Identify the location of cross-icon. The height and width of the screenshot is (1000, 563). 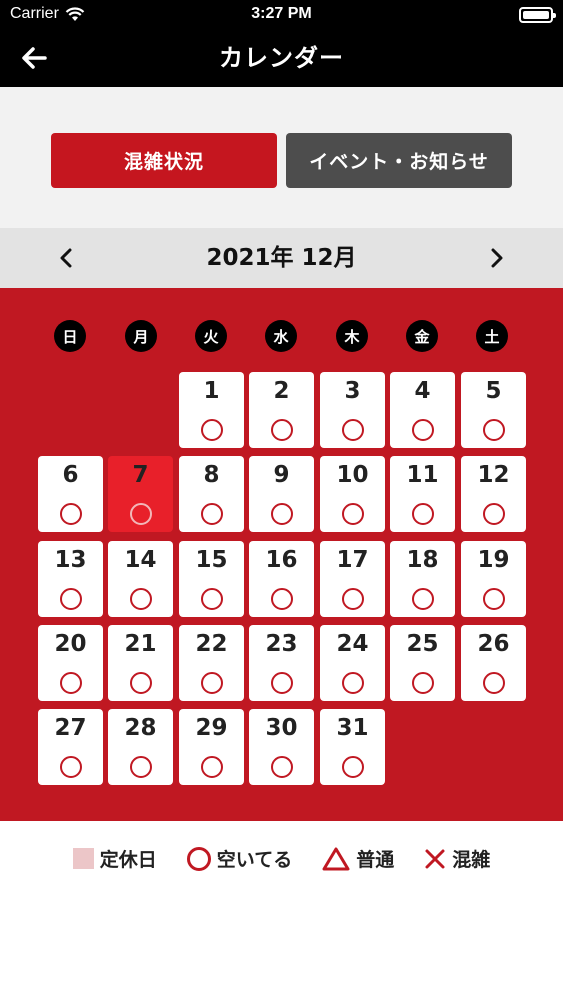
(435, 858).